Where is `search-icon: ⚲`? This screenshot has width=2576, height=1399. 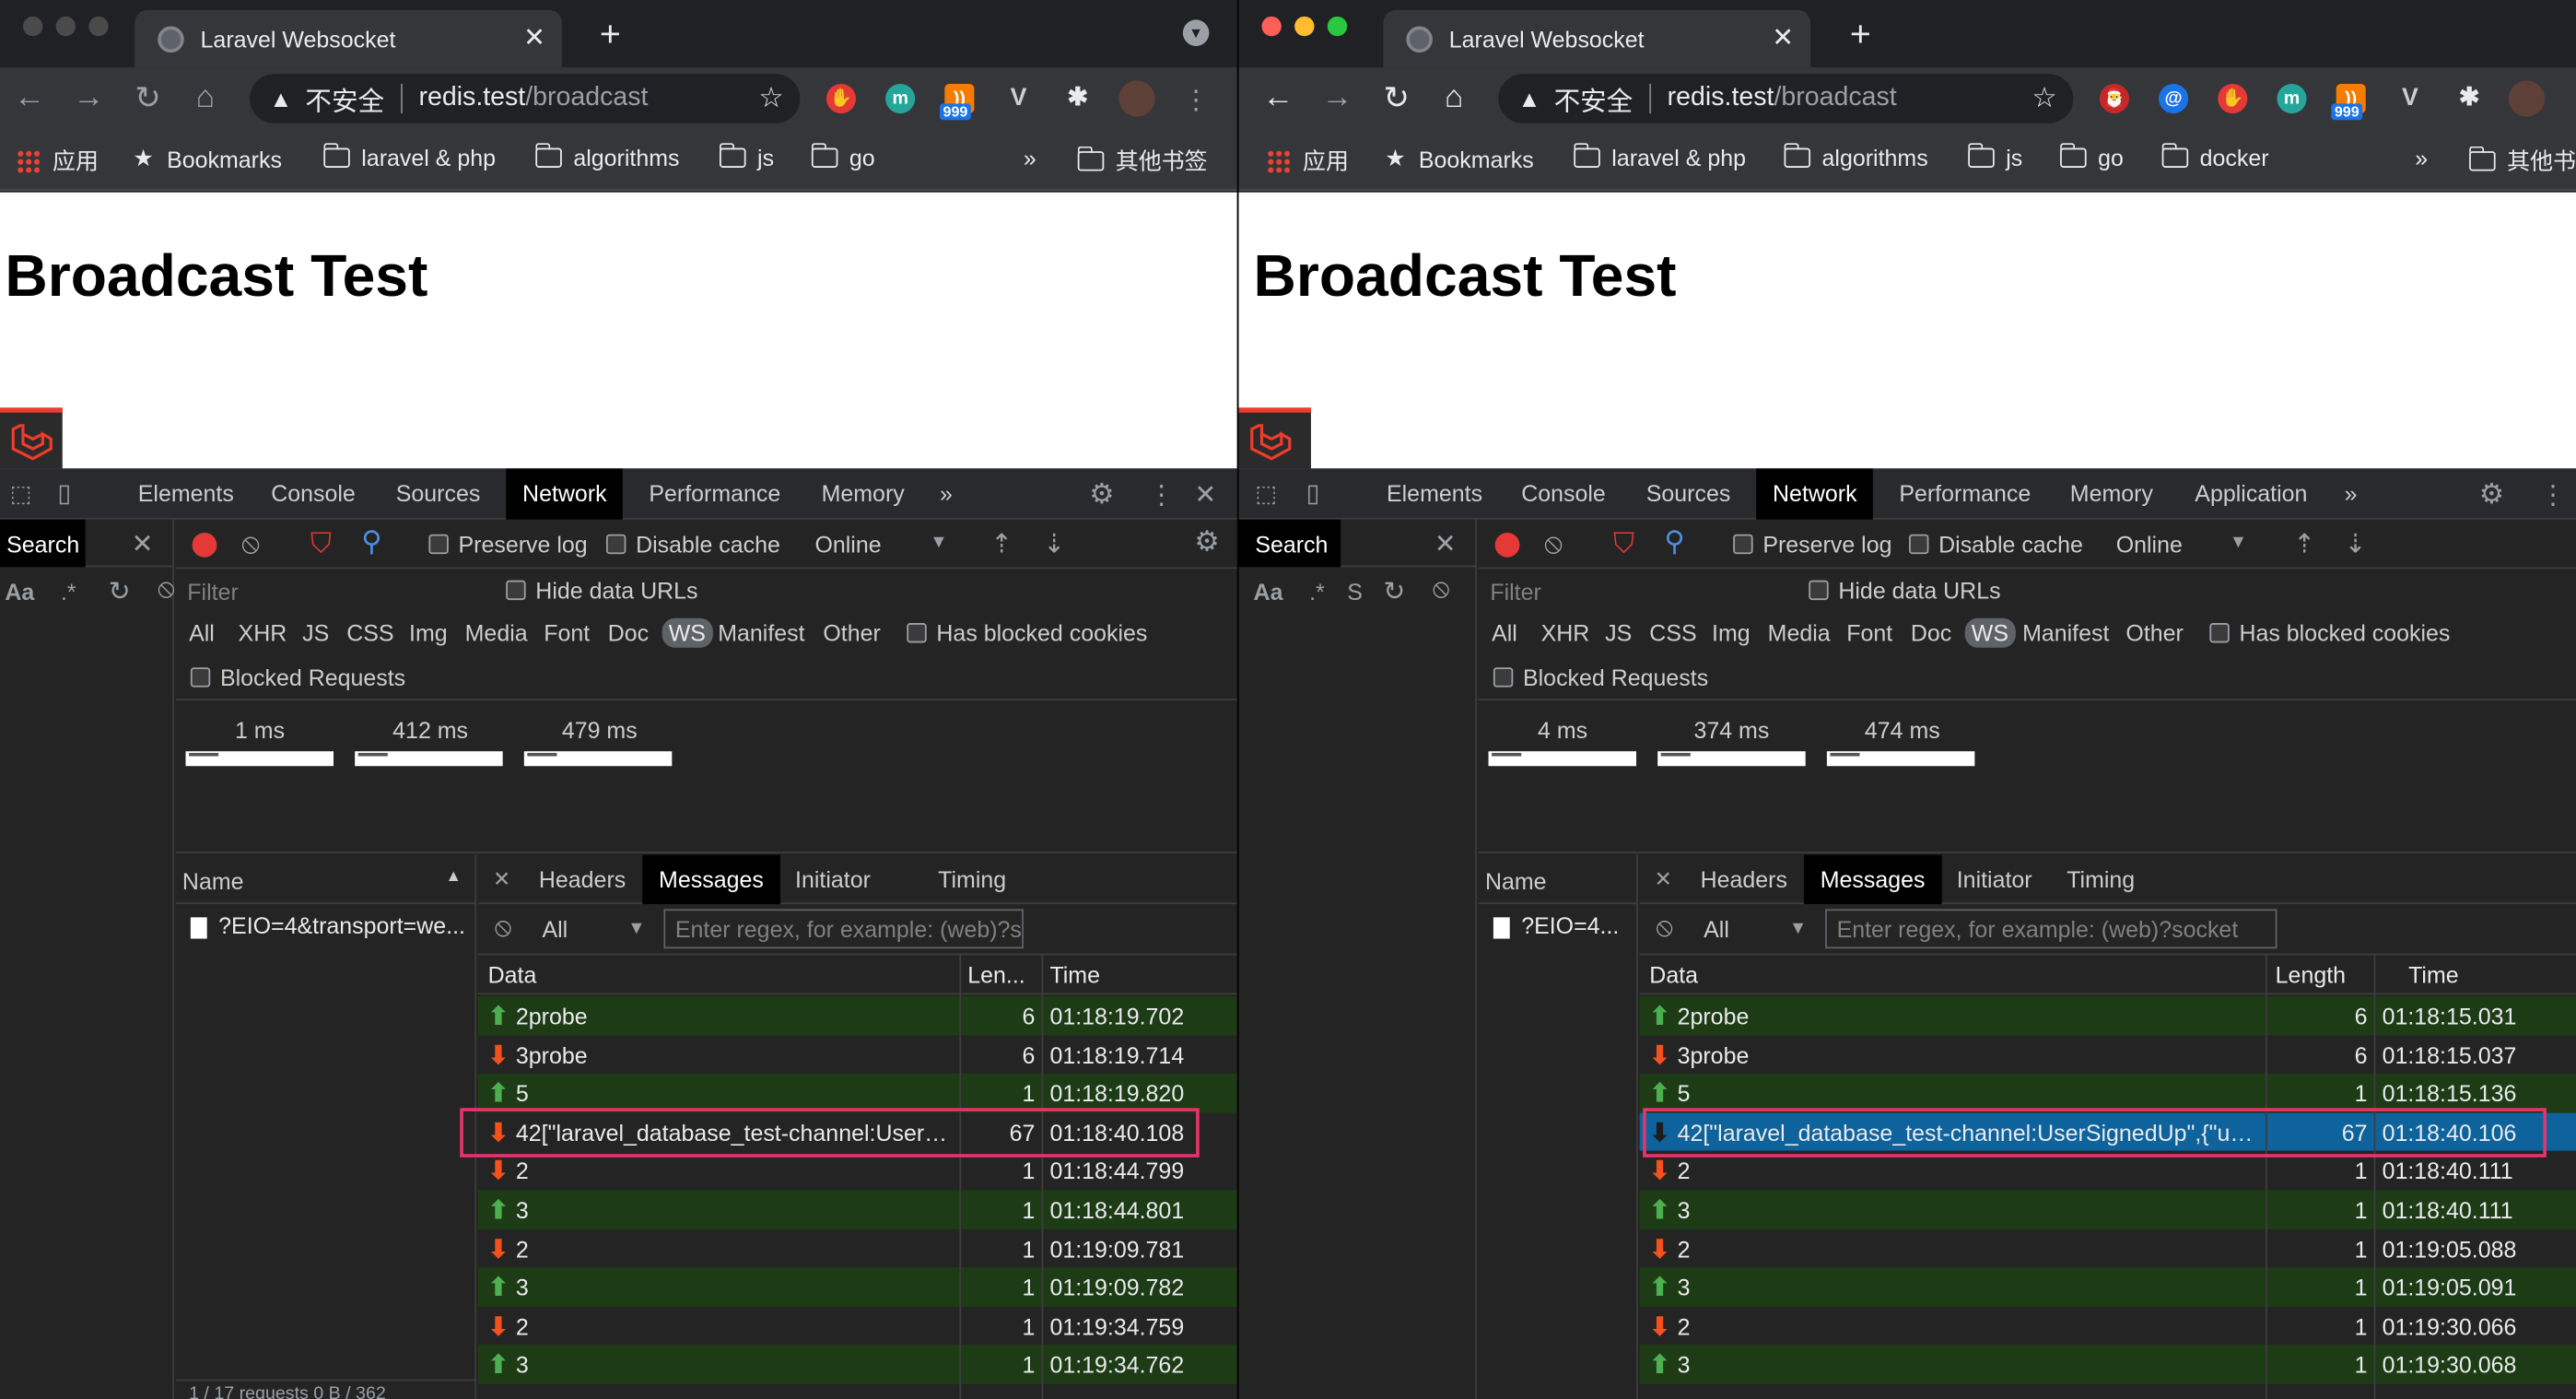 search-icon: ⚲ is located at coordinates (371, 543).